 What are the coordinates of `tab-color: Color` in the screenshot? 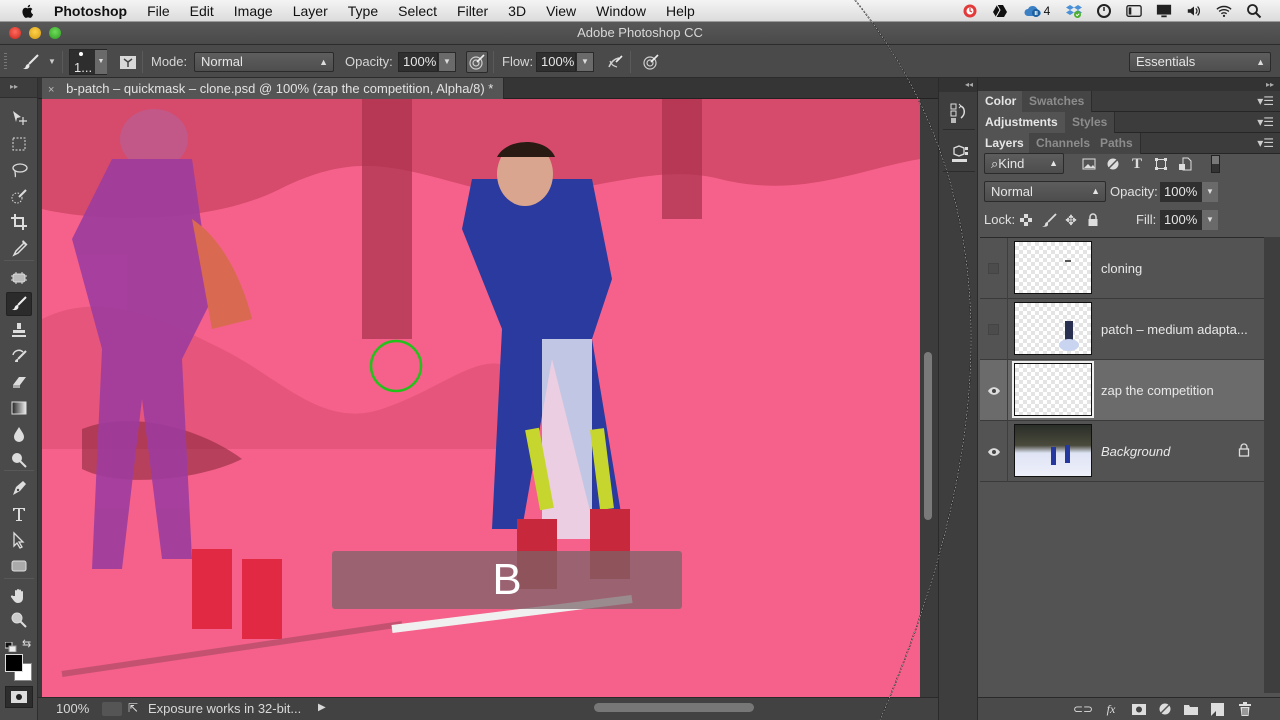 It's located at (1001, 101).